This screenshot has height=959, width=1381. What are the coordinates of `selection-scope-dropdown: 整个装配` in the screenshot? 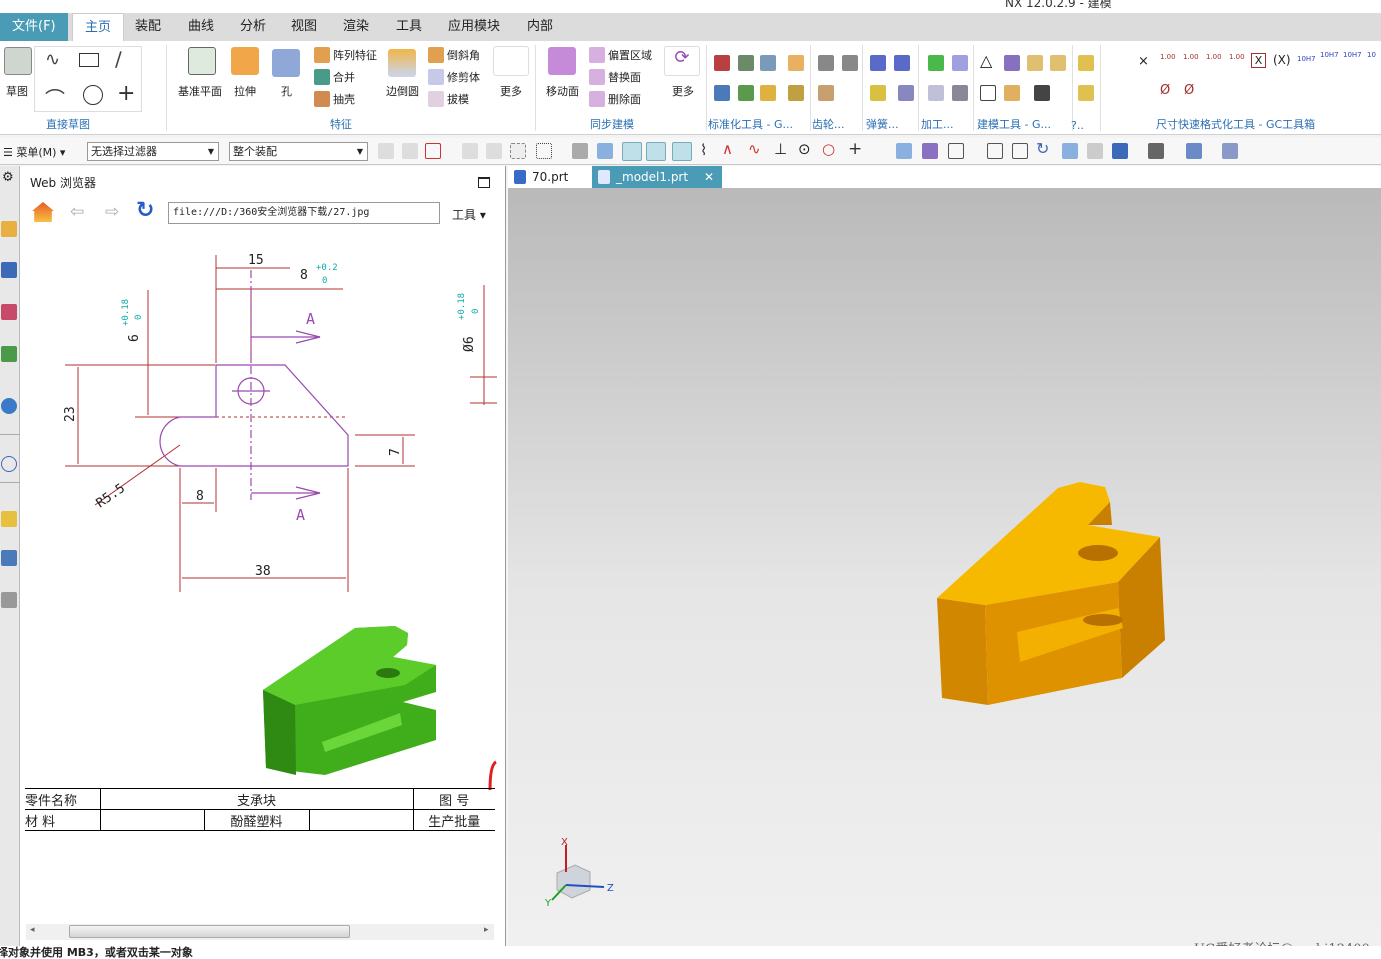 It's located at (298, 151).